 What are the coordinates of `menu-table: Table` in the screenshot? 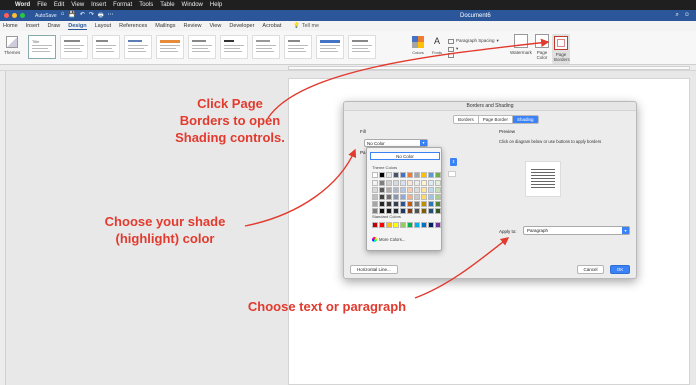 It's located at (167, 5).